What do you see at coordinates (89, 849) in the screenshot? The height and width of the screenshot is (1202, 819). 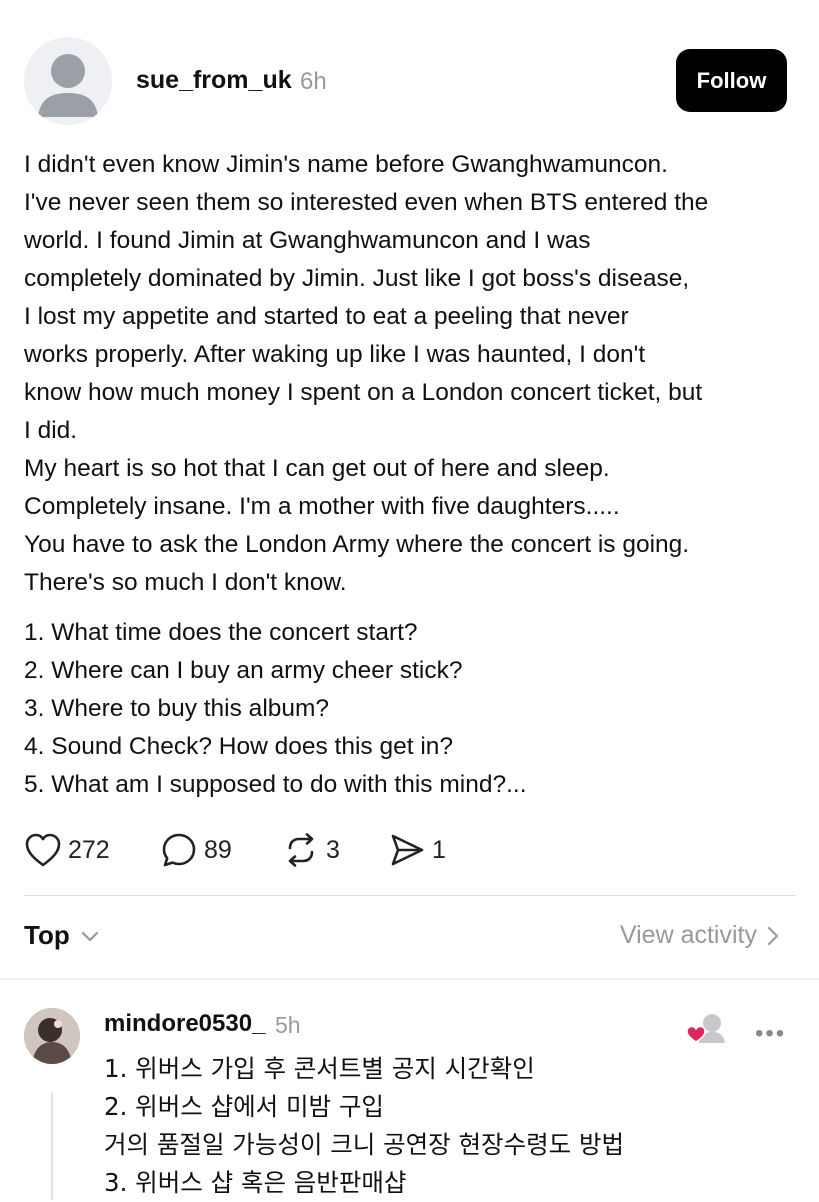 I see `like-count: 272` at bounding box center [89, 849].